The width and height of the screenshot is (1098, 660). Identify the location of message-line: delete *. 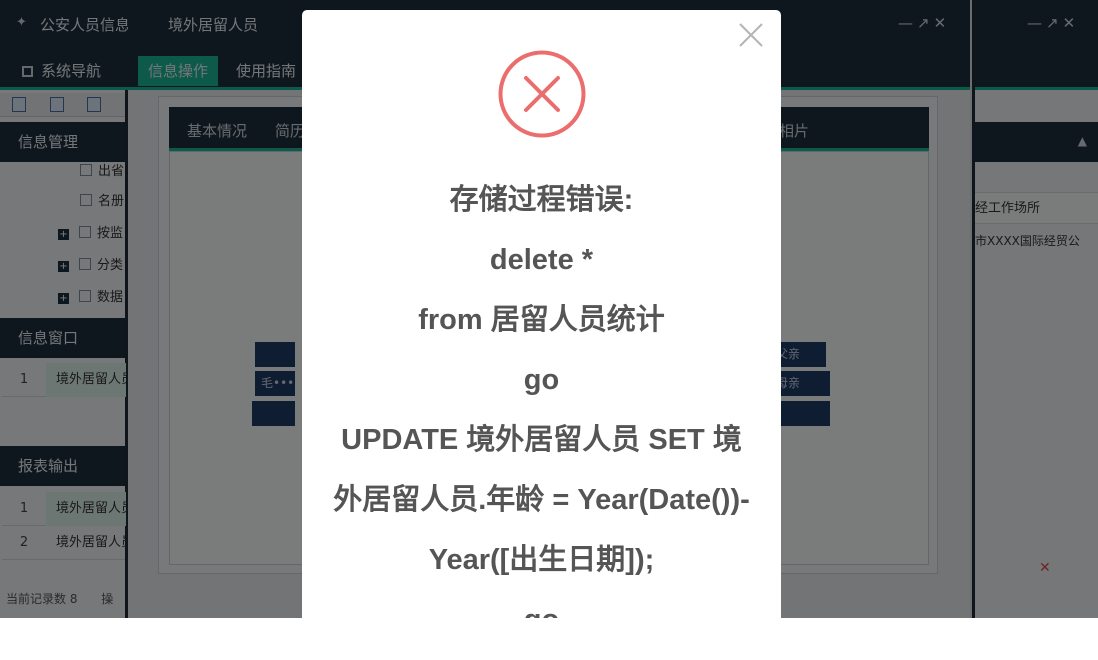
(541, 260).